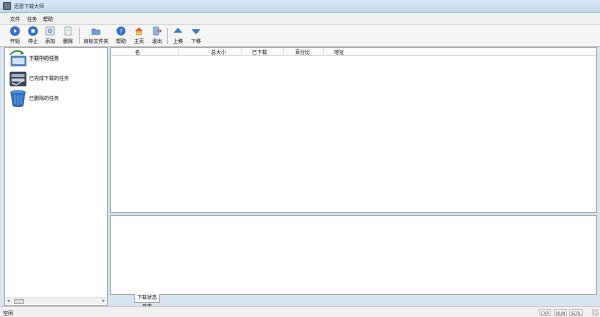 This screenshot has width=600, height=317. What do you see at coordinates (48, 19) in the screenshot?
I see `menu-help: 帮助` at bounding box center [48, 19].